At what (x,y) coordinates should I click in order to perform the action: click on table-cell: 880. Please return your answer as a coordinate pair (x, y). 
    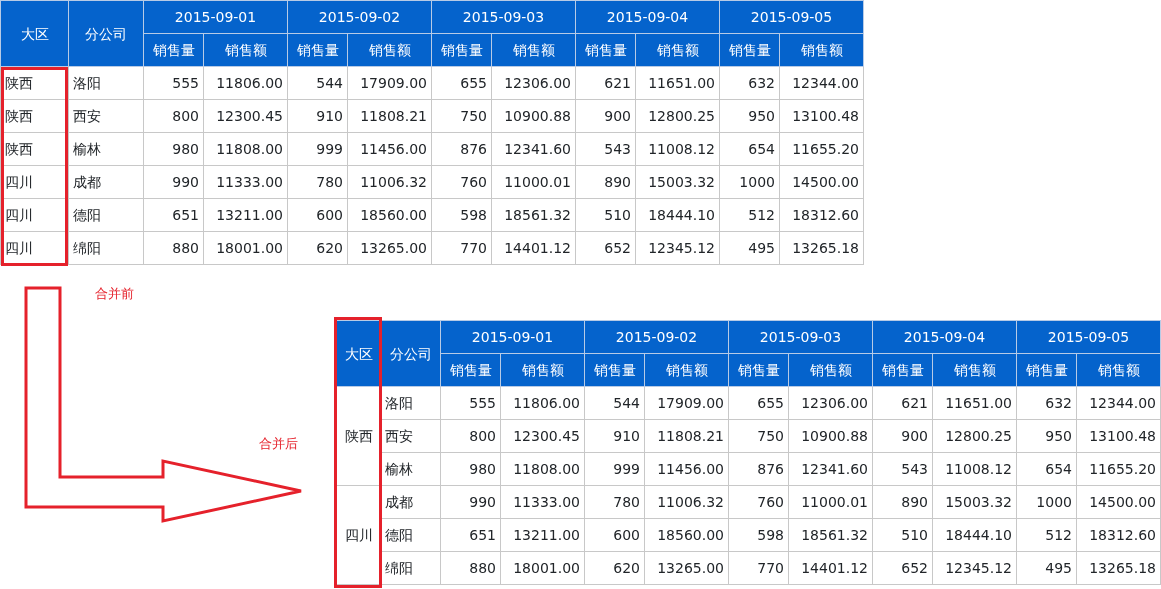
    Looking at the image, I should click on (470, 568).